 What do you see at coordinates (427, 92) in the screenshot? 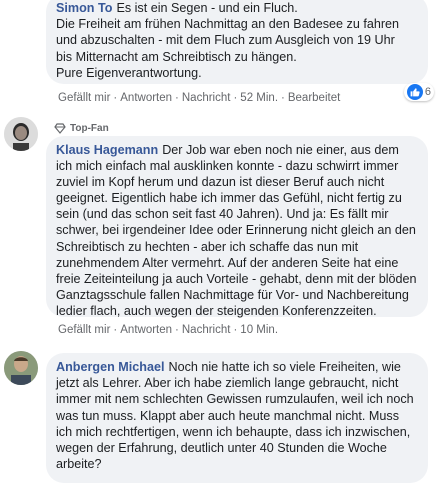
I see `reaction-number: 6` at bounding box center [427, 92].